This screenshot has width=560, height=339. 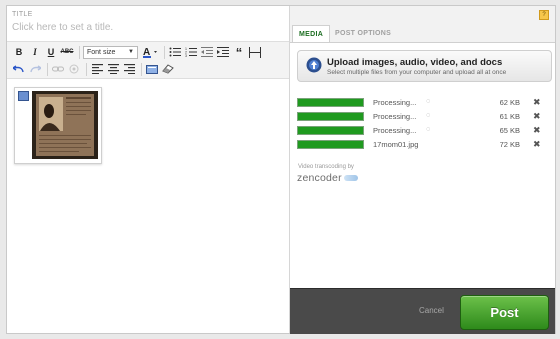 What do you see at coordinates (19, 69) in the screenshot?
I see `undo-icon` at bounding box center [19, 69].